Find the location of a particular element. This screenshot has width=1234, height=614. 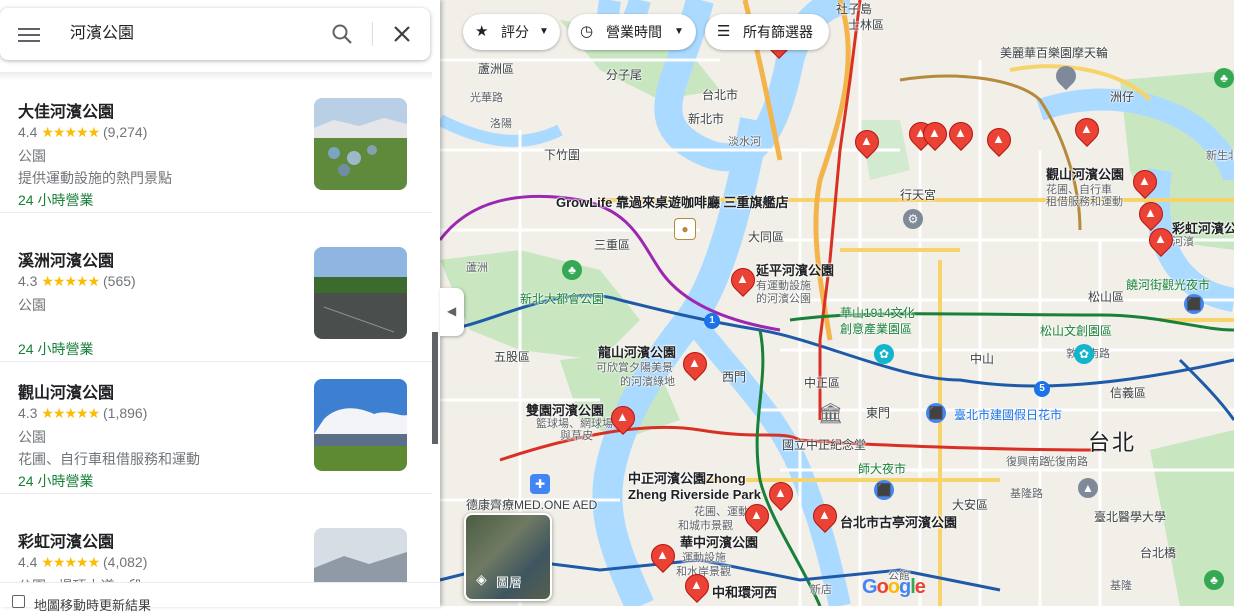

temple-poi-icon: ⚙ is located at coordinates (913, 219).